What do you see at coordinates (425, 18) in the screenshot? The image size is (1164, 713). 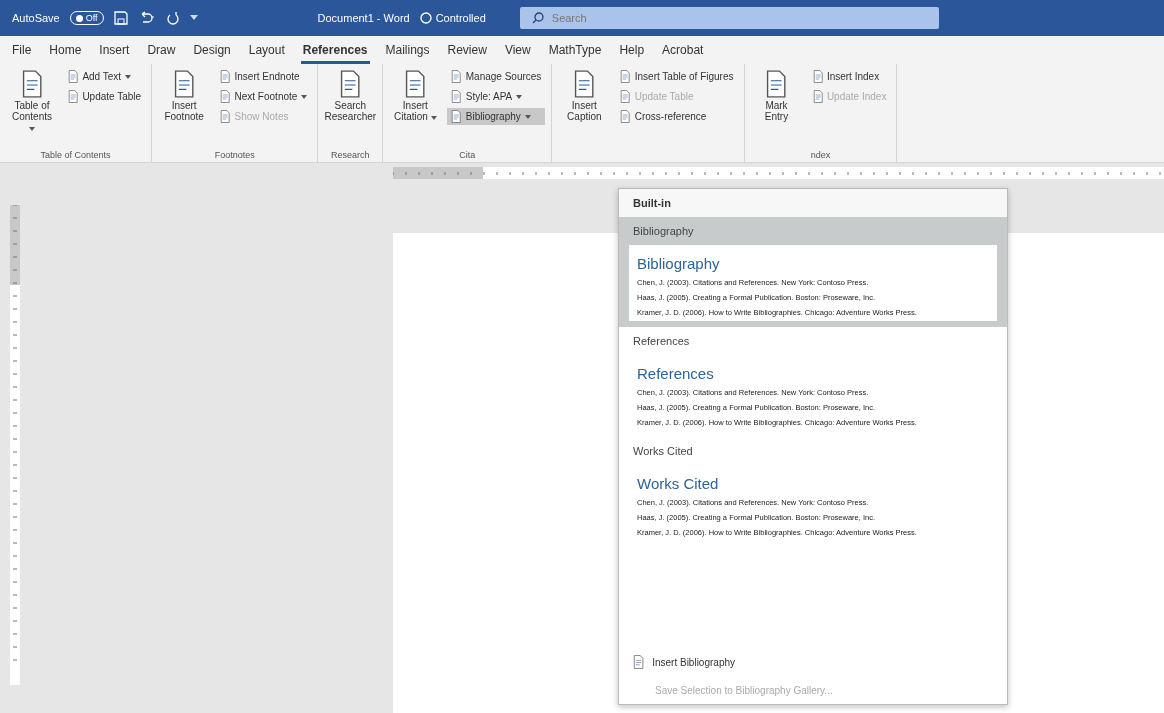 I see `circle-icon` at bounding box center [425, 18].